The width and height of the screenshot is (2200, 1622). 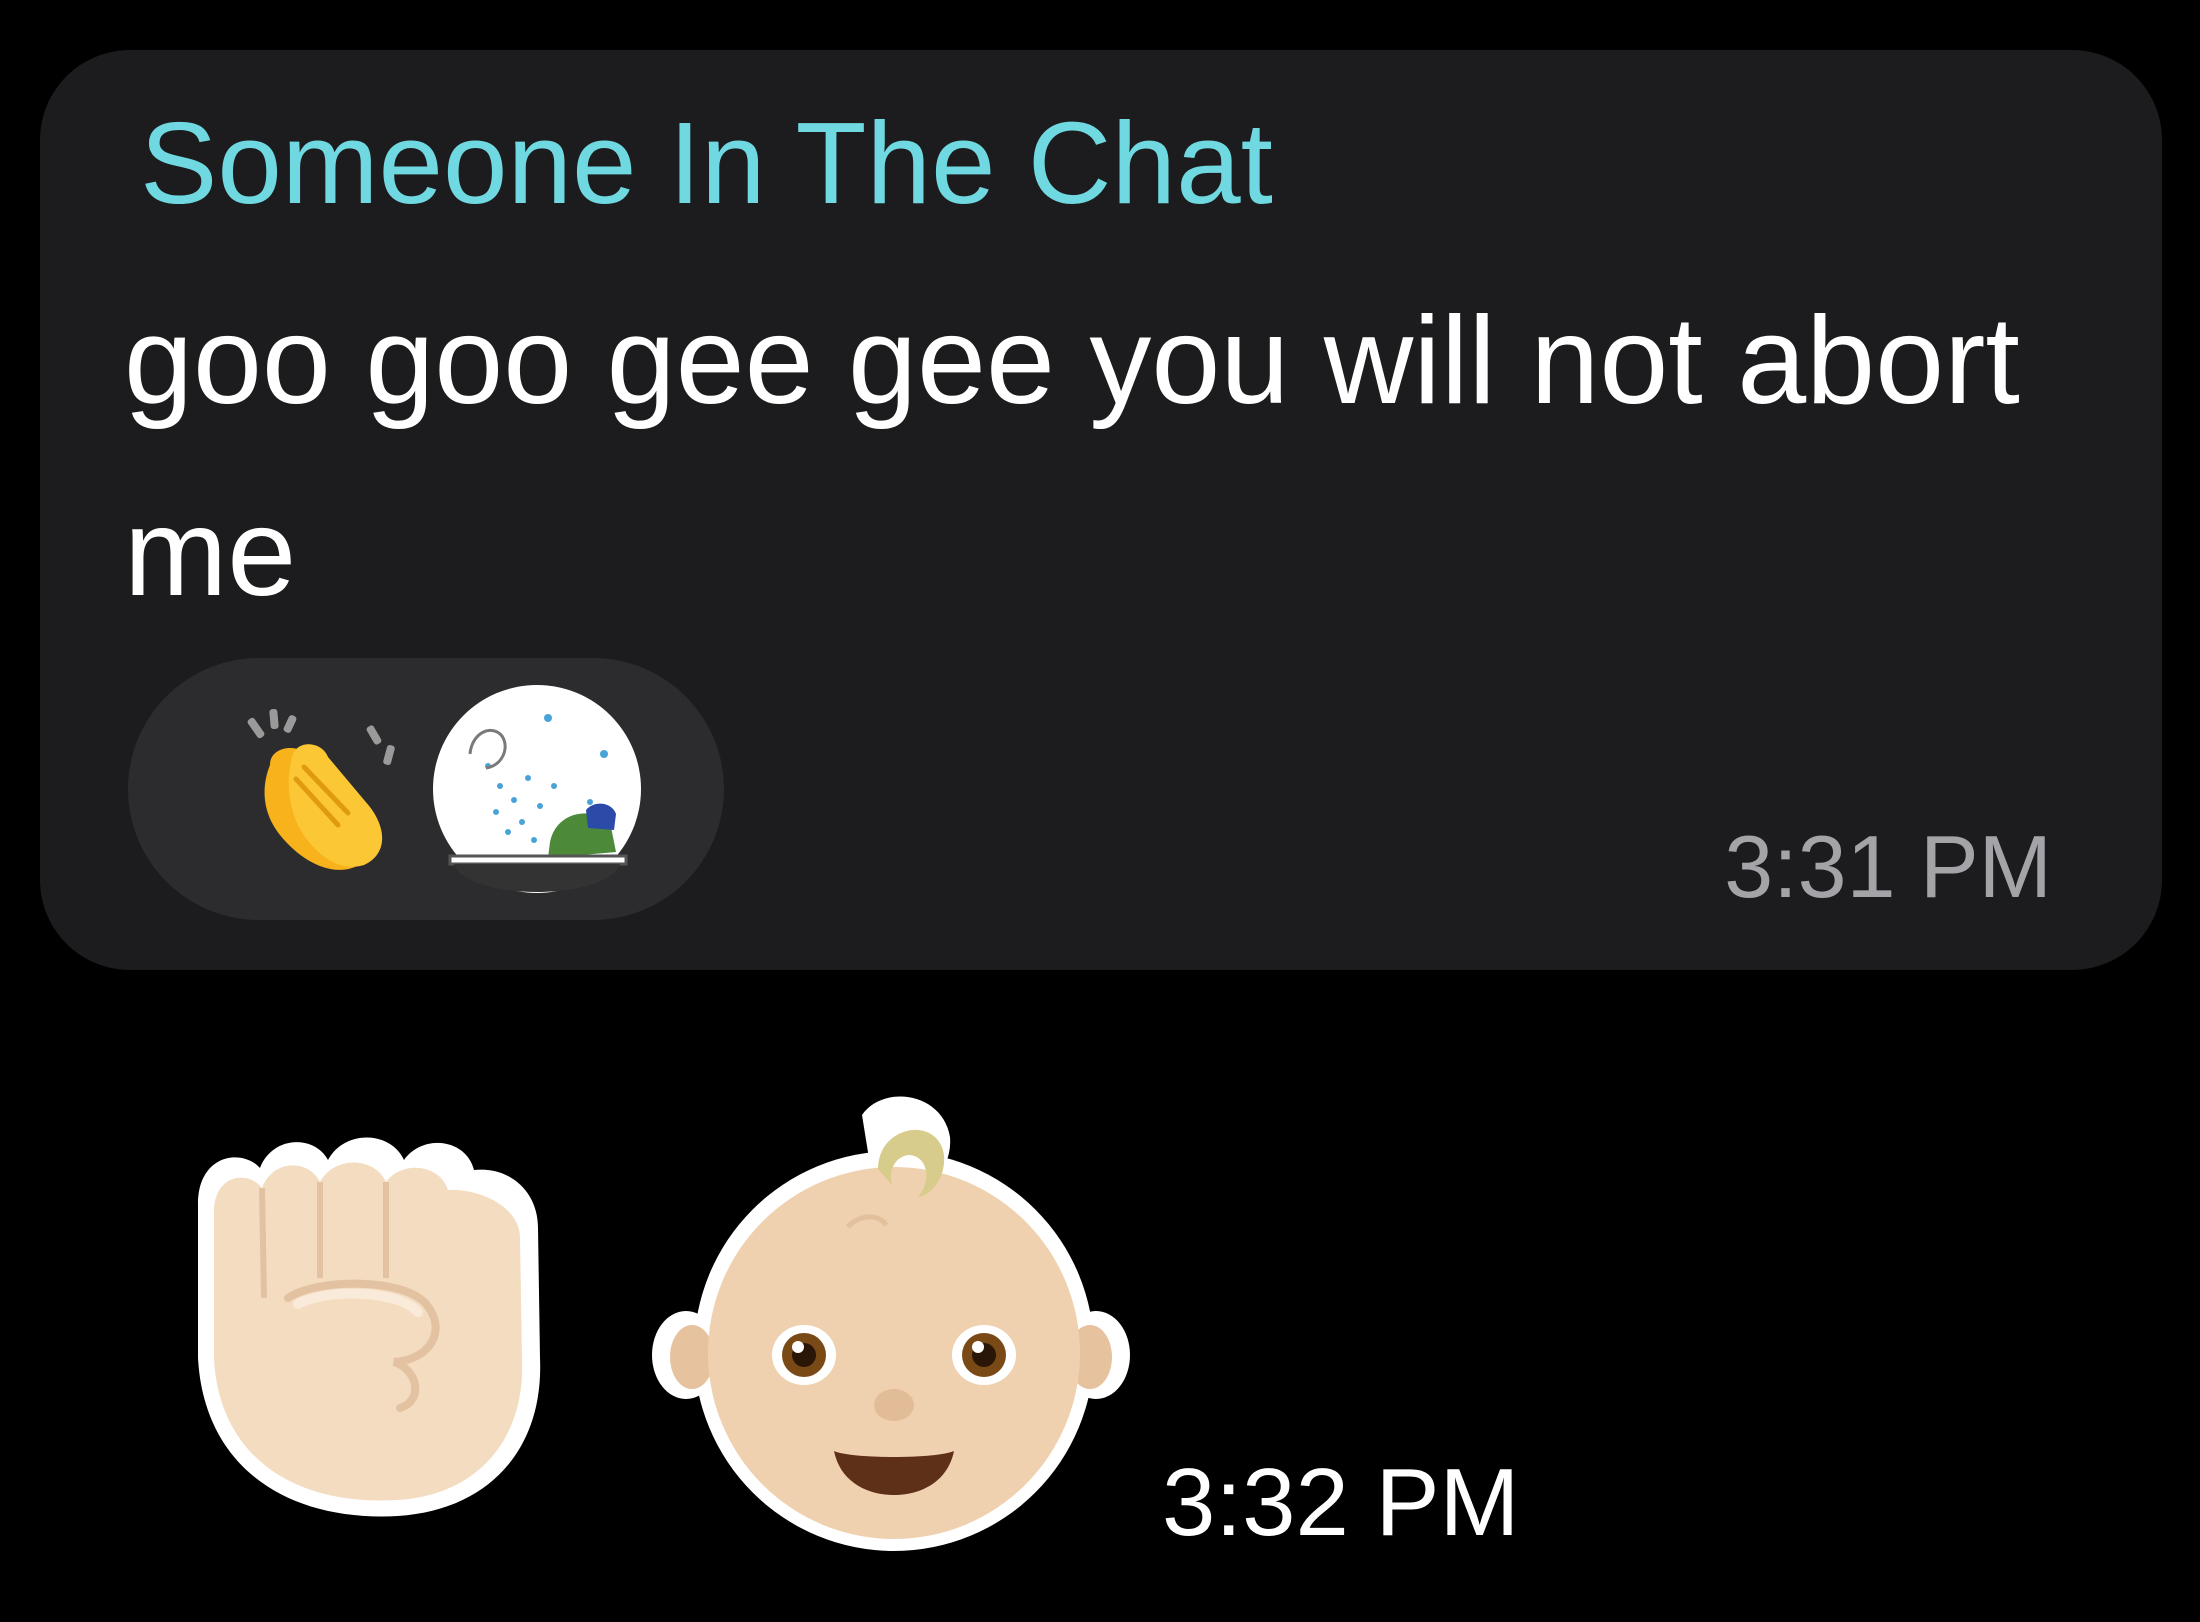 What do you see at coordinates (891, 1321) in the screenshot?
I see `baby-face-icon` at bounding box center [891, 1321].